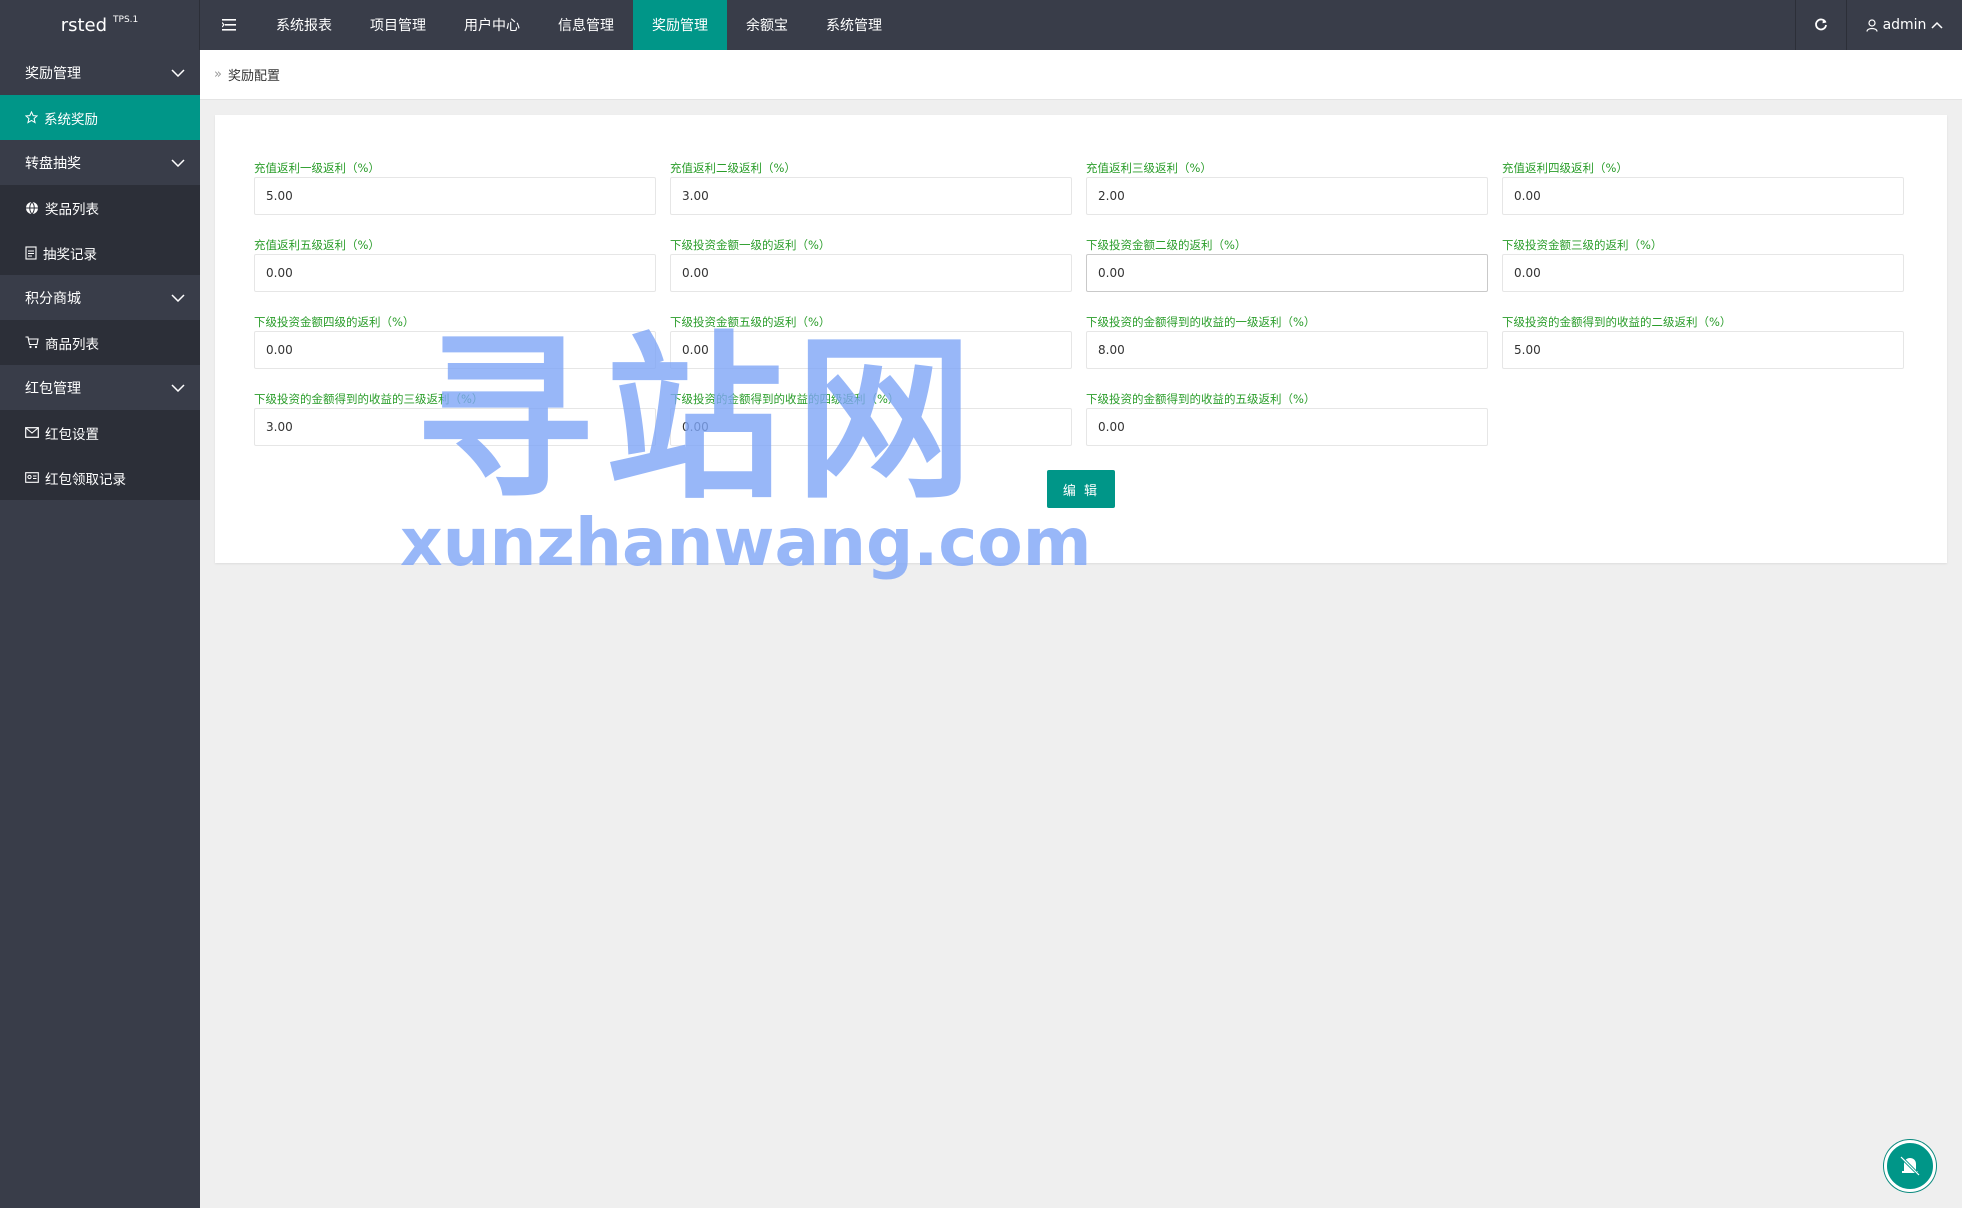 The image size is (1962, 1208). I want to click on form-field: 下级投资的金额得到的收益的一级返利（%）, so click(1287, 341).